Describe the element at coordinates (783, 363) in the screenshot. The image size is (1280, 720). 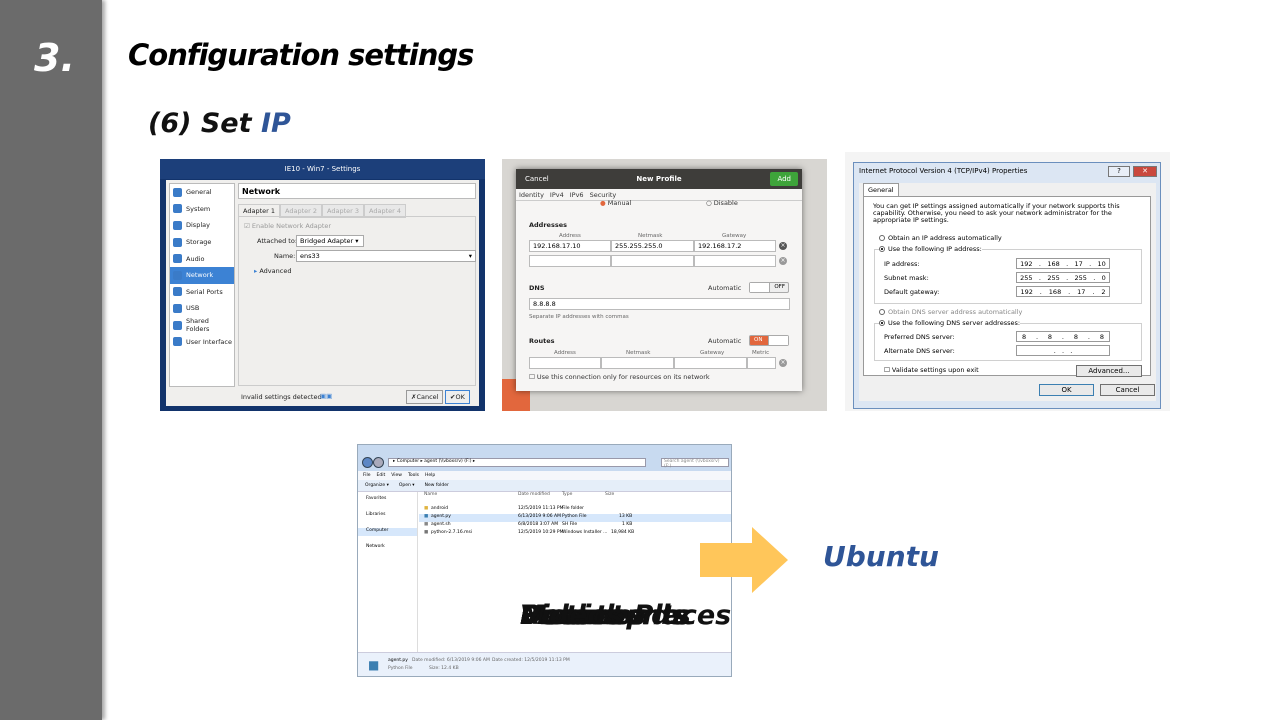
I see `delete-route-icon: ×` at that location.